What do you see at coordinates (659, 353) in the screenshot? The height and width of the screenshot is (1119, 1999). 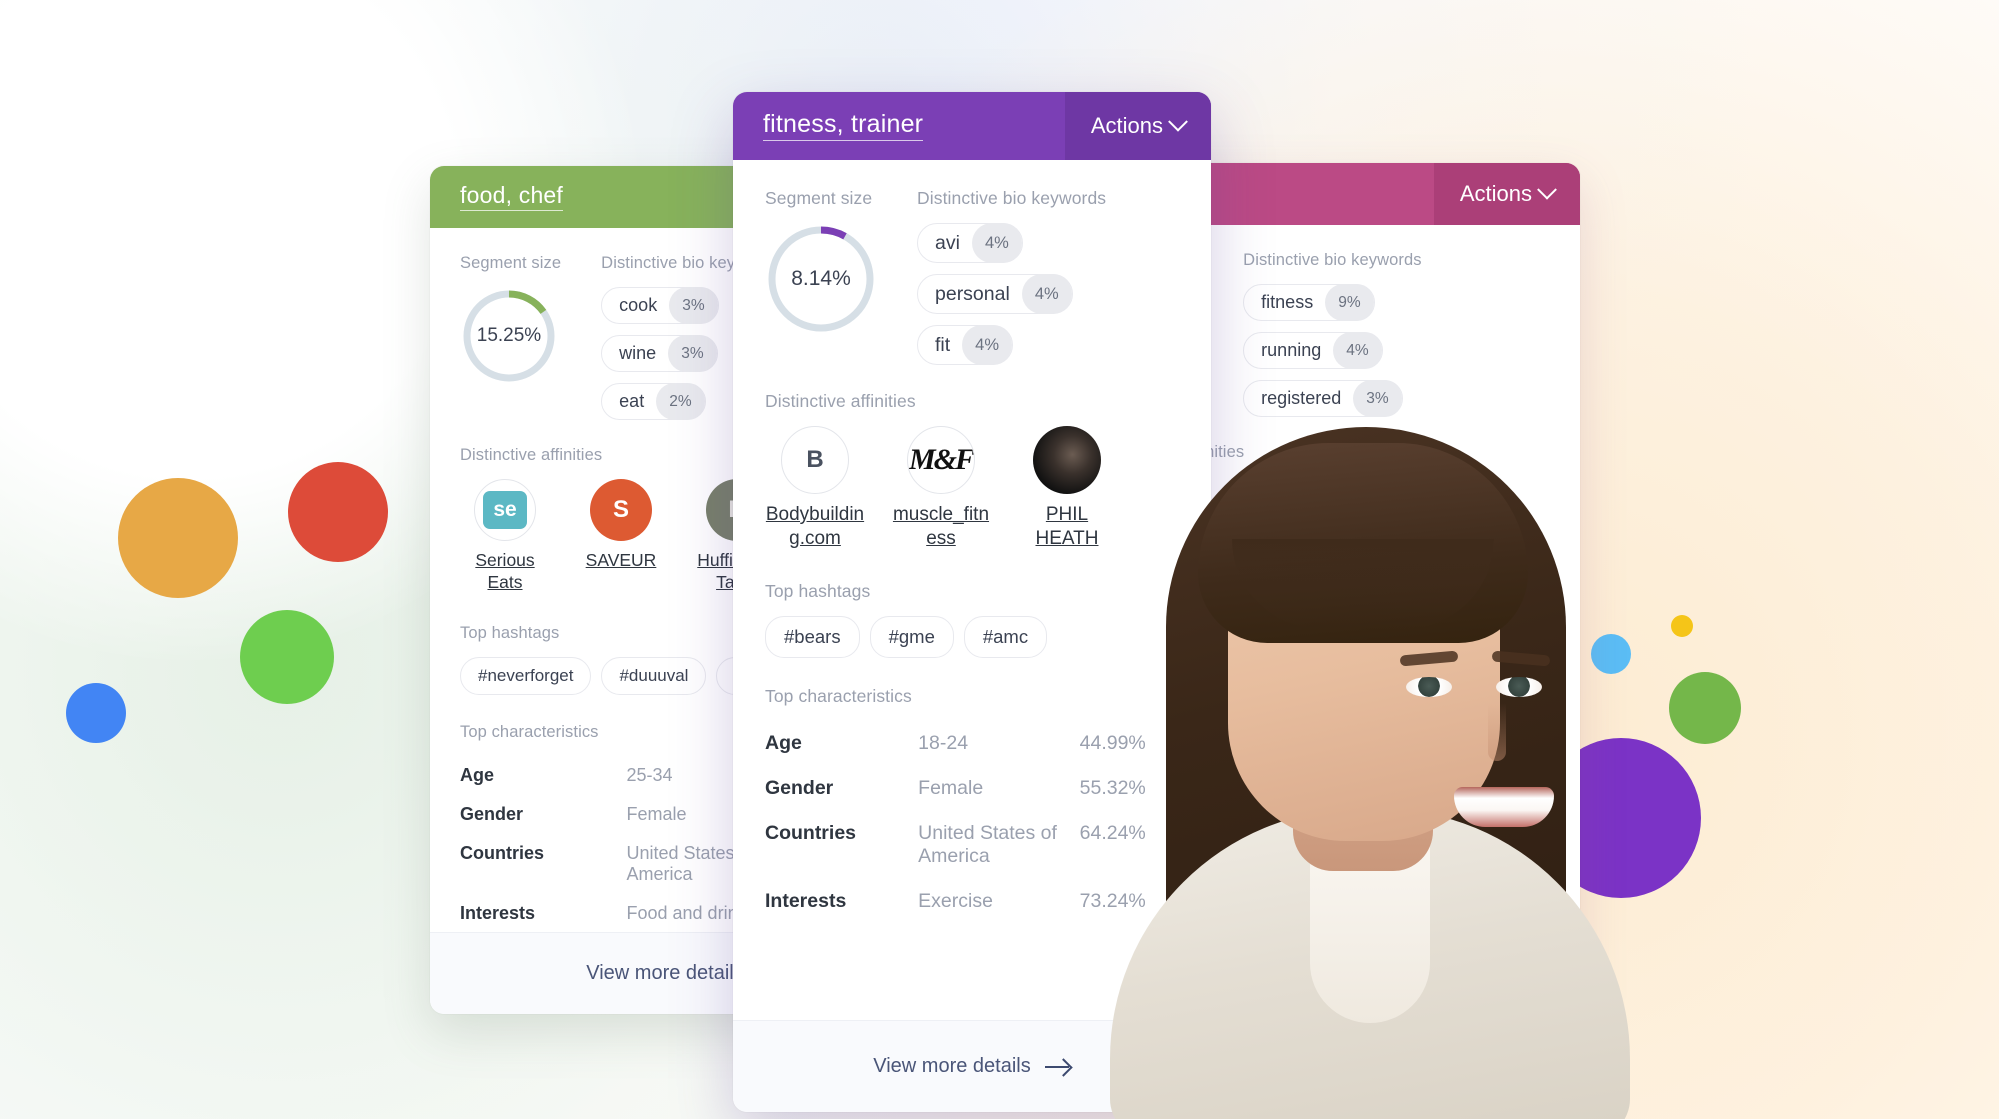 I see `bio-keyword-pill: wine 3%` at bounding box center [659, 353].